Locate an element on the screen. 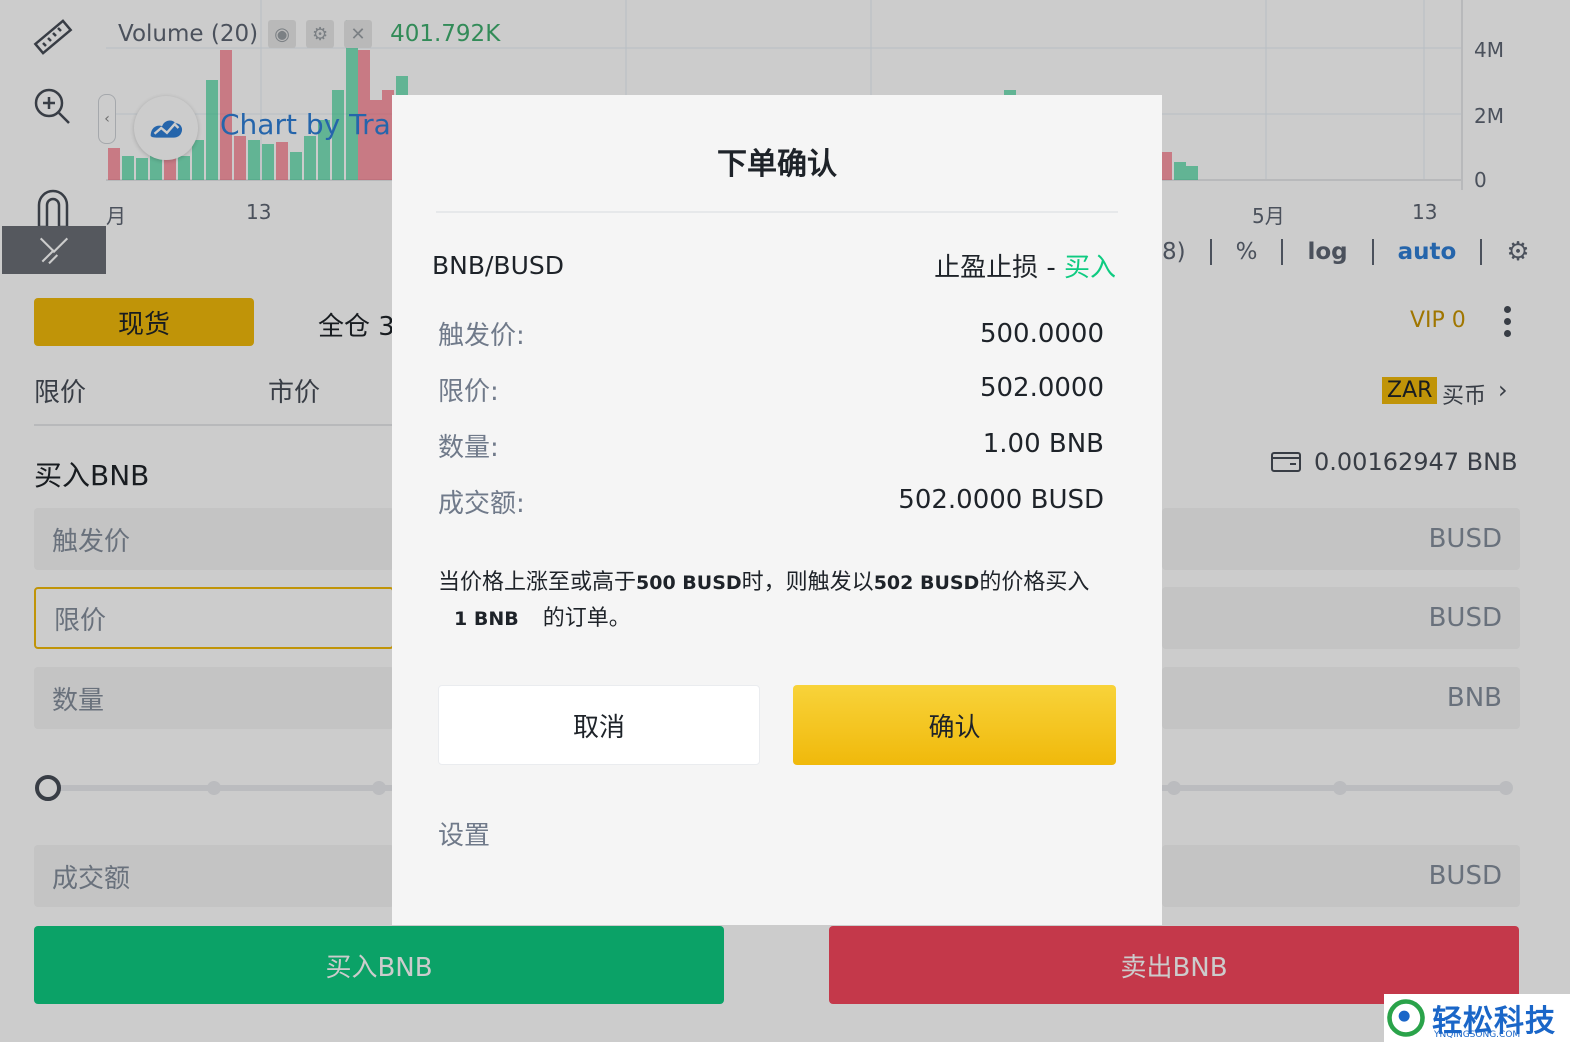 Image resolution: width=1570 pixels, height=1042 pixels. row-value-amount: 1.00 BNB is located at coordinates (1043, 444).